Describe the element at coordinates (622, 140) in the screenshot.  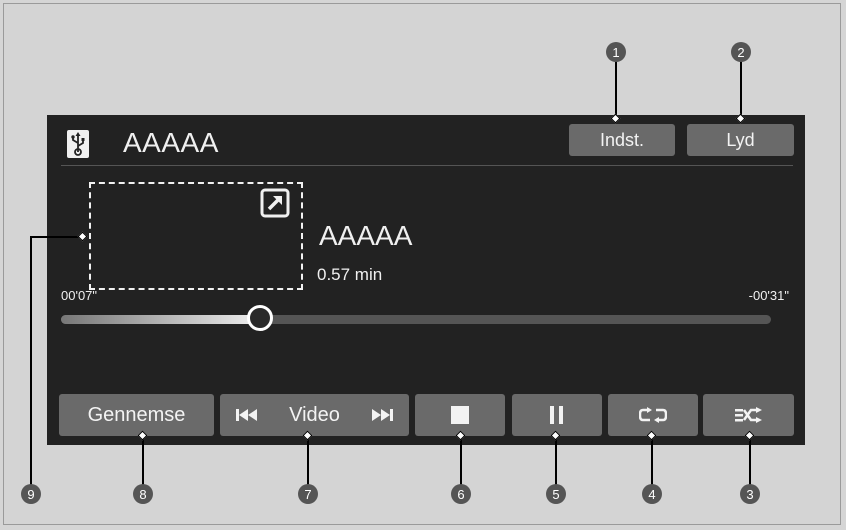
I see `settings-button: Indst.` at that location.